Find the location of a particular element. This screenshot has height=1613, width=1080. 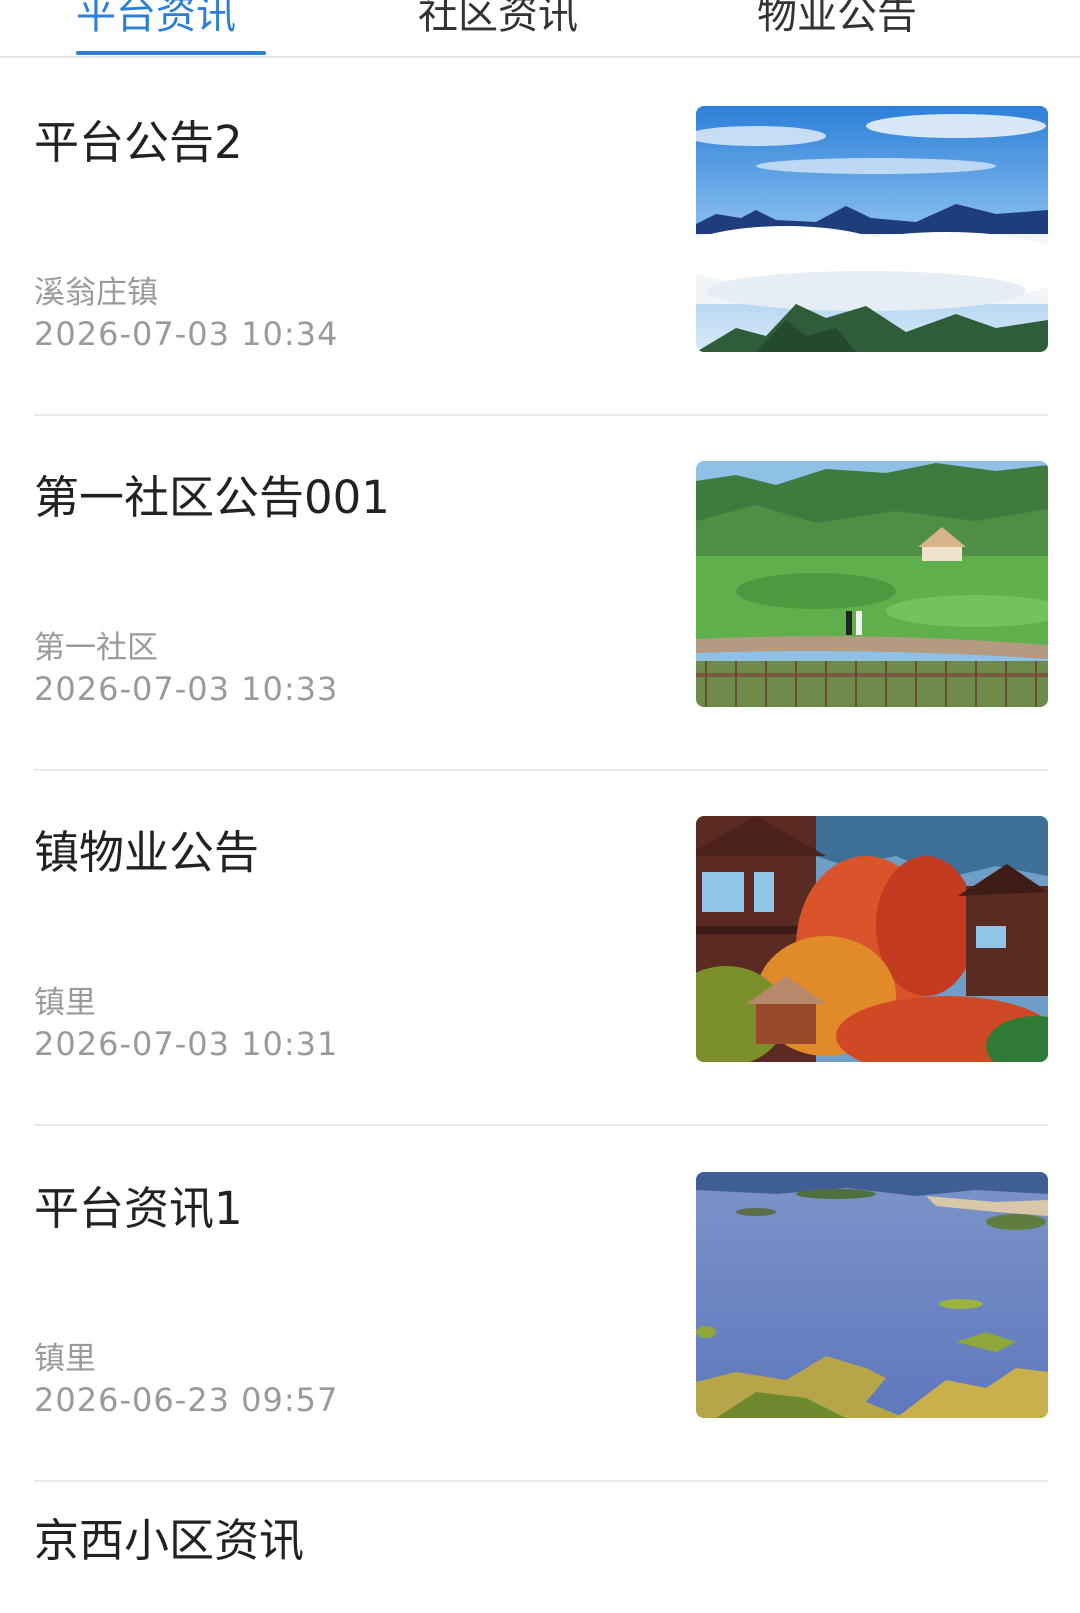

news-source: 溪翁庄镇 is located at coordinates (96, 293).